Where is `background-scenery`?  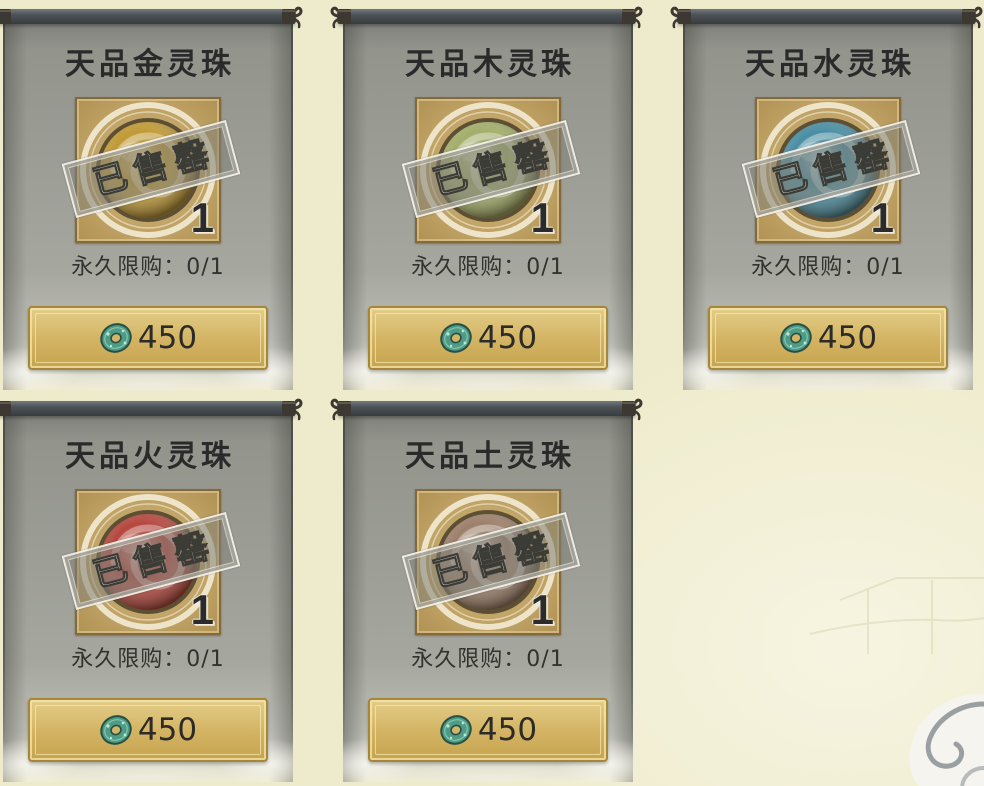
background-scenery is located at coordinates (896, 615).